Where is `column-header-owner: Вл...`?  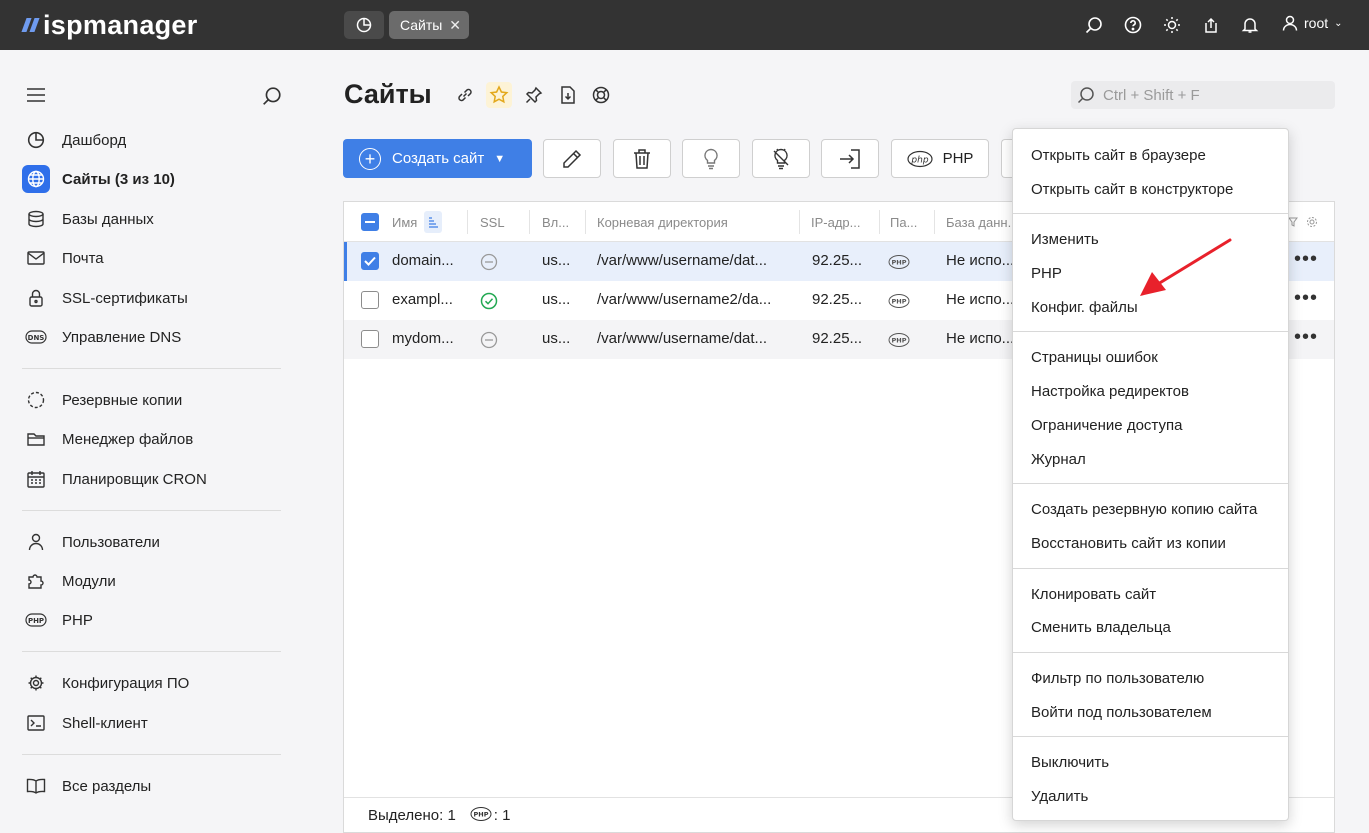 column-header-owner: Вл... is located at coordinates (555, 222).